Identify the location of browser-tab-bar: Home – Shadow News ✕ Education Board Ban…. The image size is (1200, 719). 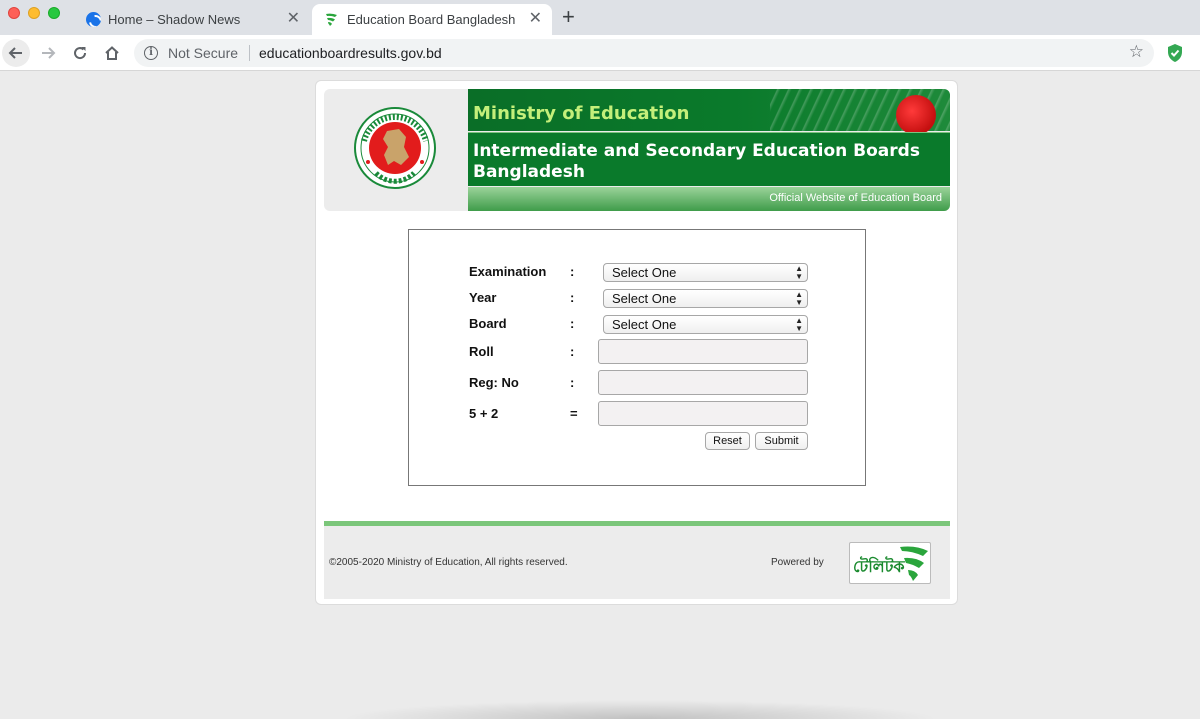
(600, 17).